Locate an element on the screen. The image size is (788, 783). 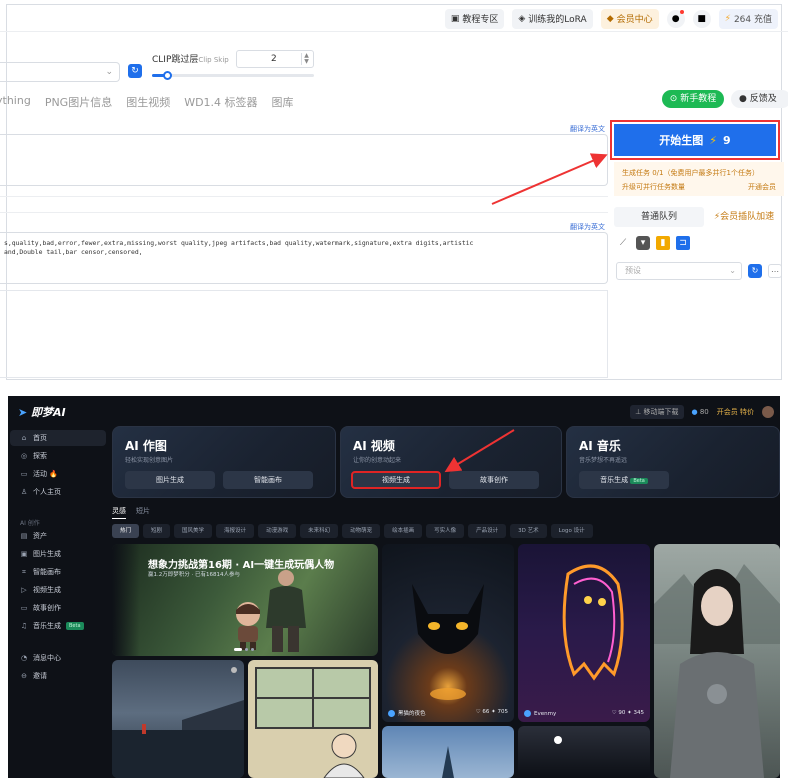
credits-button: ⚡ 264 充值 is located at coordinates (748, 18).